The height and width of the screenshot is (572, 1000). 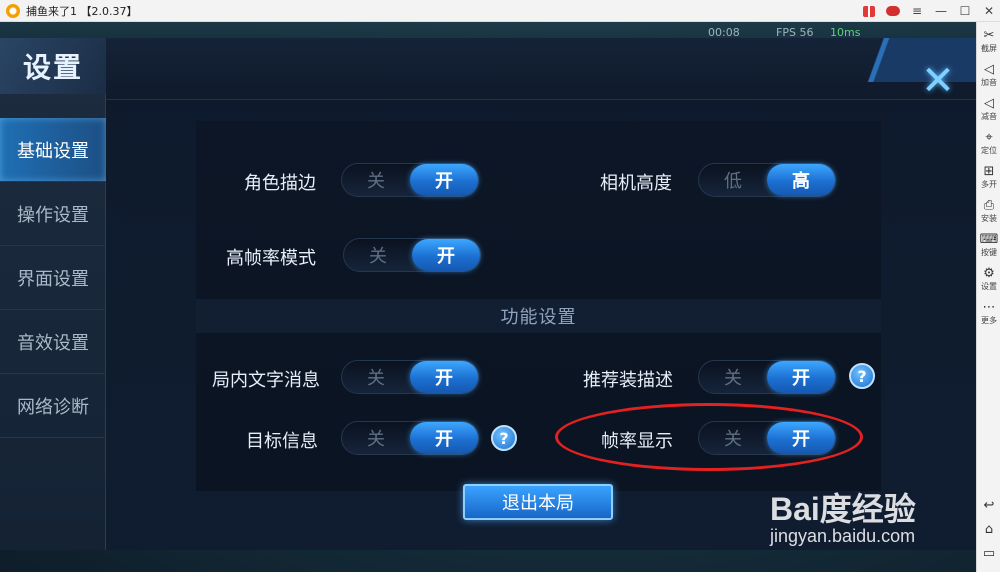 What do you see at coordinates (988, 529) in the screenshot?
I see `home-icon: ⌂` at bounding box center [988, 529].